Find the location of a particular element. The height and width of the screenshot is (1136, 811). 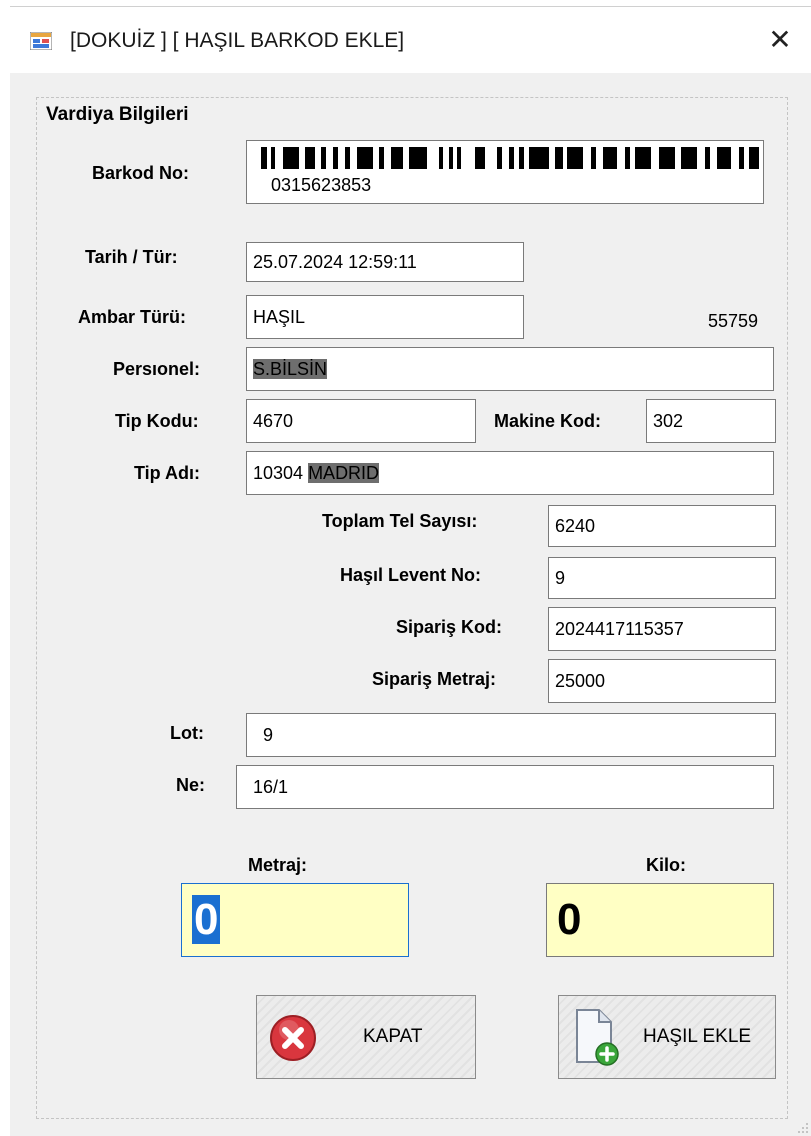

warehouse-number: 55759 is located at coordinates (733, 321).